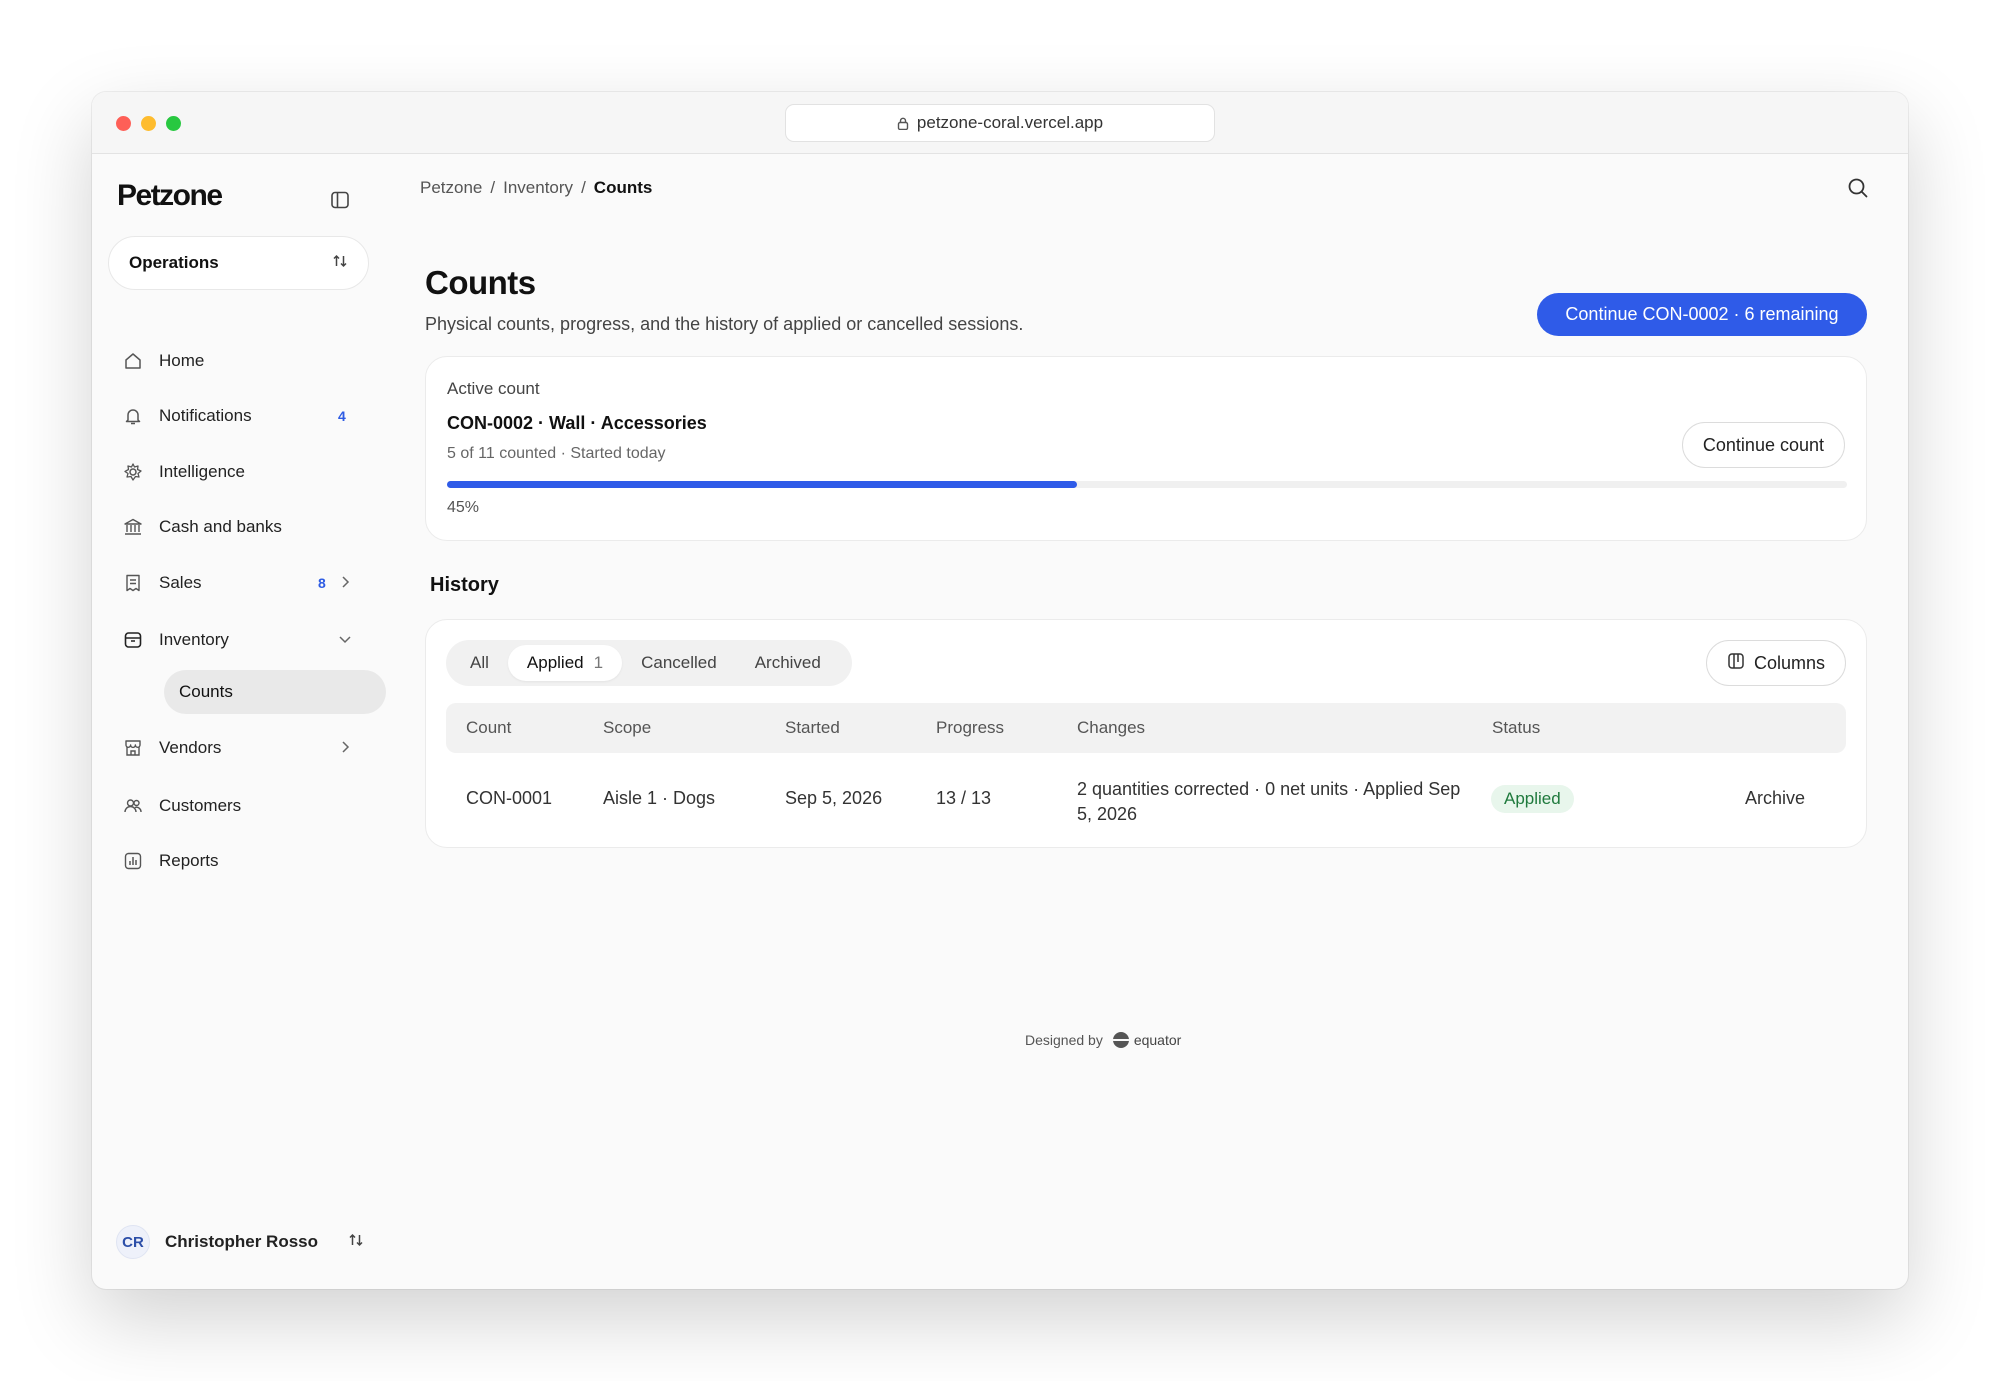  Describe the element at coordinates (133, 361) in the screenshot. I see `home-icon` at that location.